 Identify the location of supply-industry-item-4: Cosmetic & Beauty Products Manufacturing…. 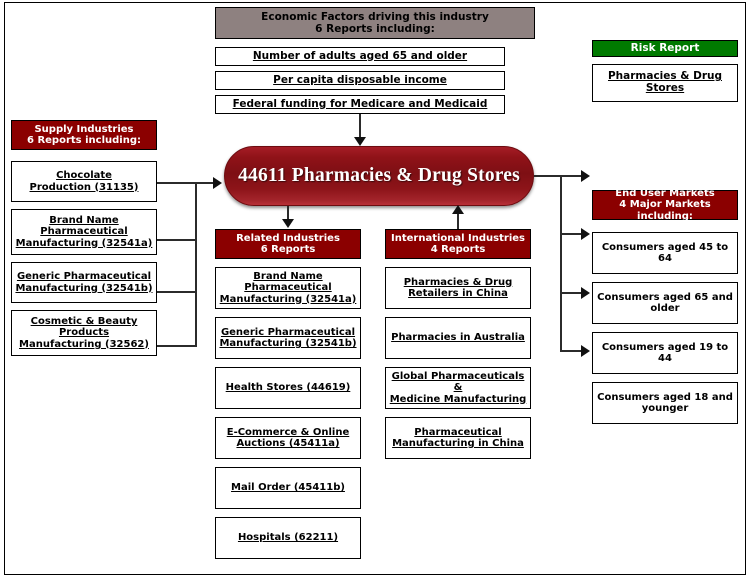
(84, 333).